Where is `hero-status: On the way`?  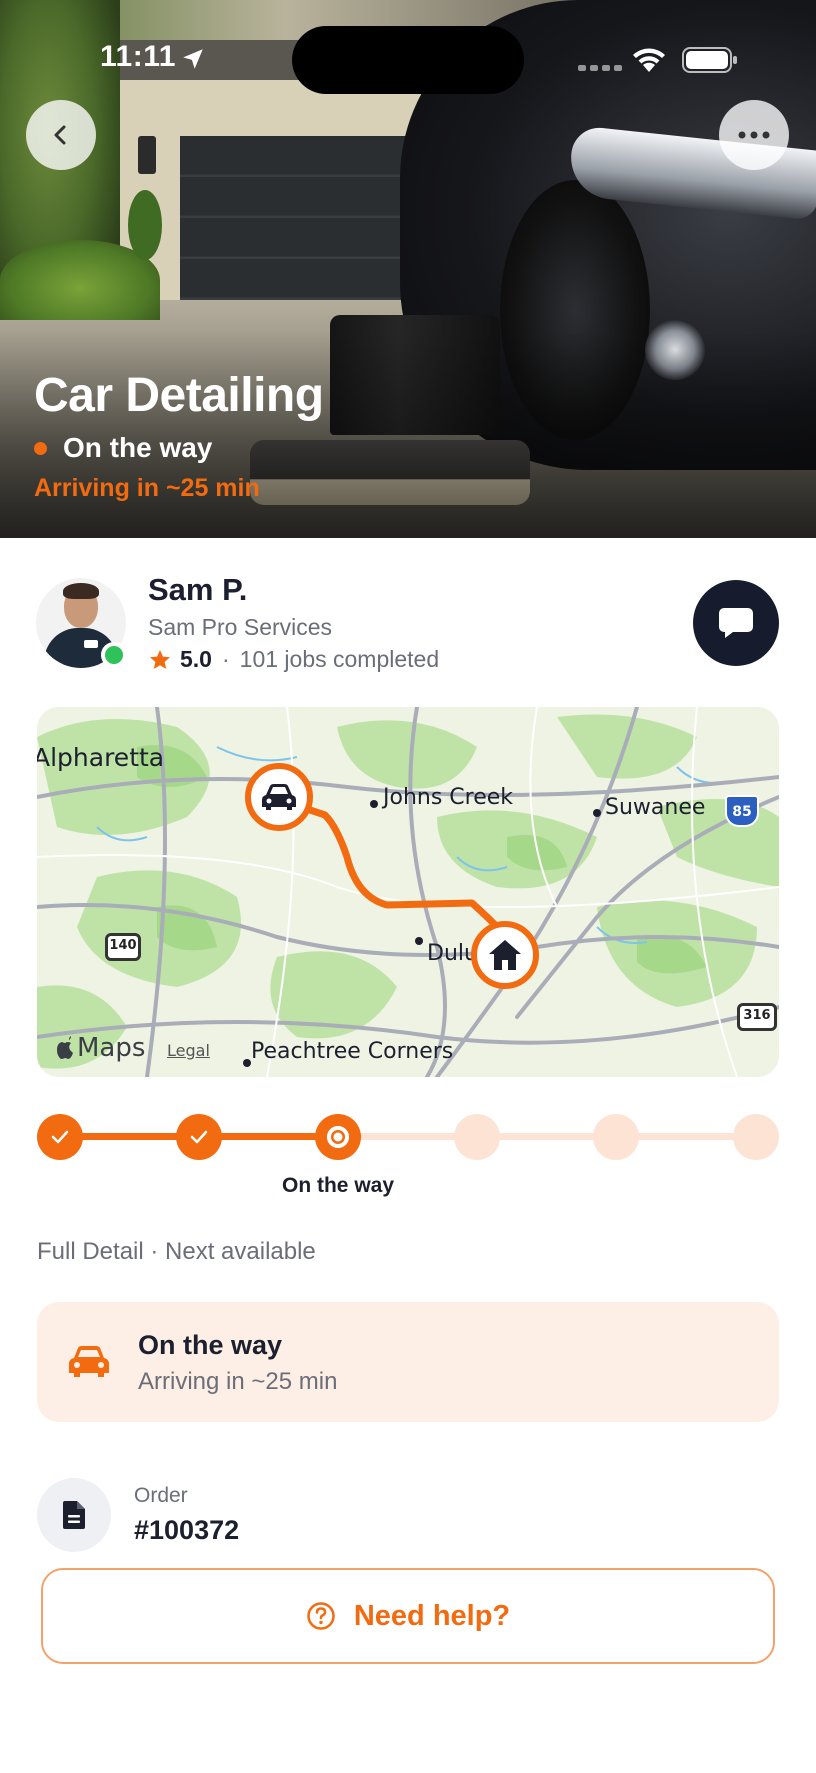
hero-status: On the way is located at coordinates (123, 448).